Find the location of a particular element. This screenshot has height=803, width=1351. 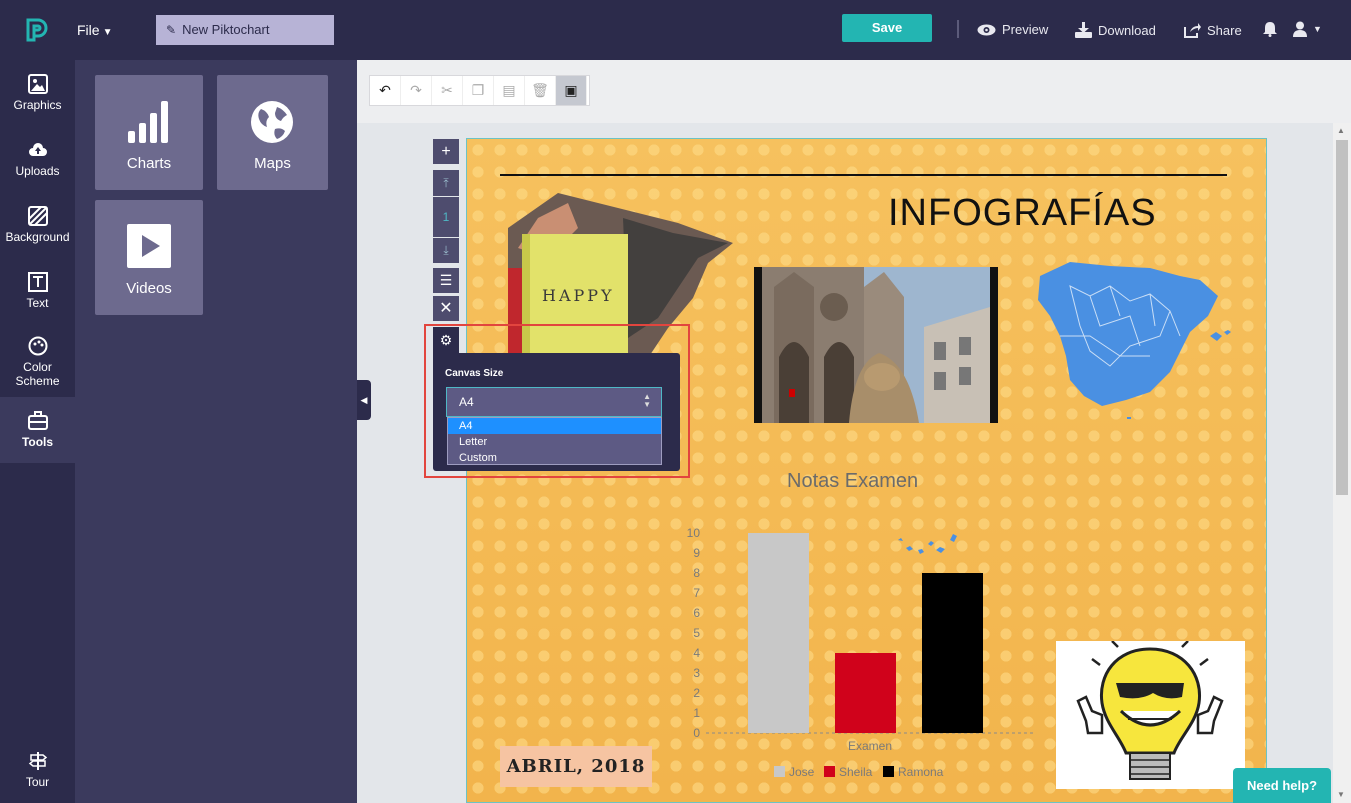

arrow-up-icon: ⤒ is located at coordinates (446, 183).